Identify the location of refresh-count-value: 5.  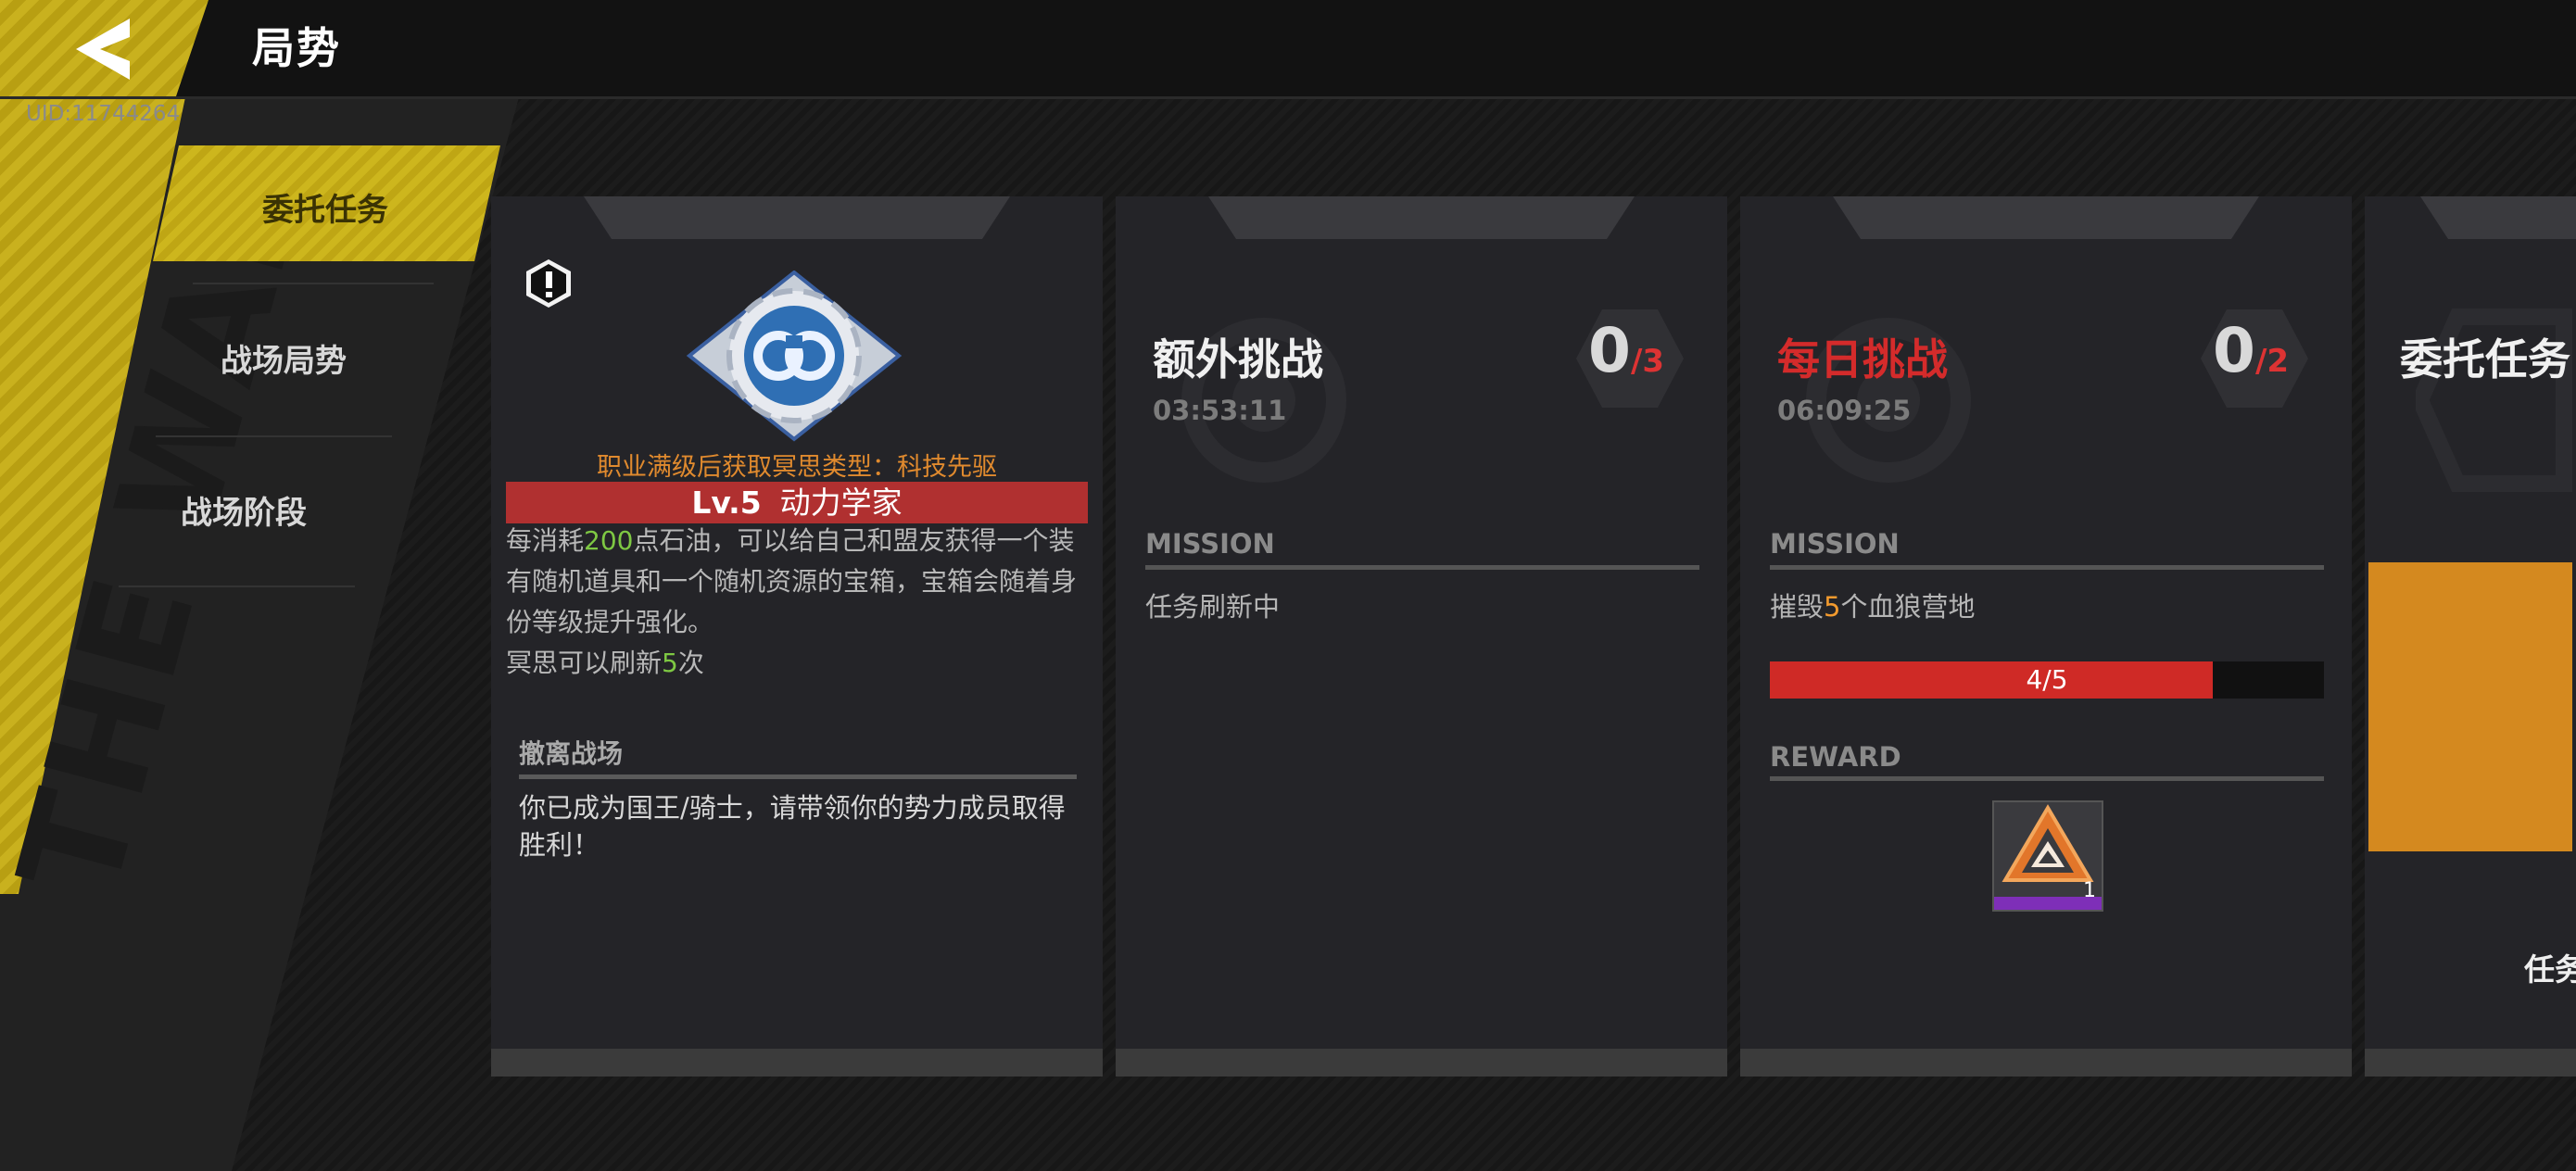
(670, 663).